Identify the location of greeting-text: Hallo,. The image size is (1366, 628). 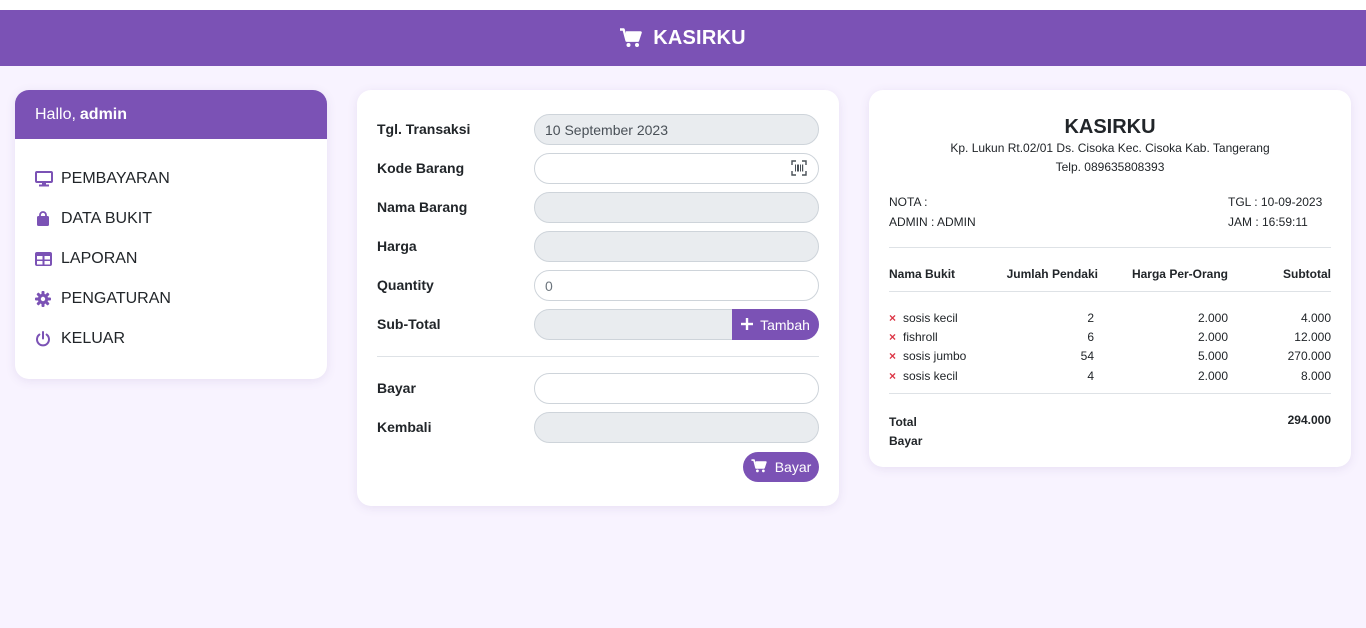
(55, 114).